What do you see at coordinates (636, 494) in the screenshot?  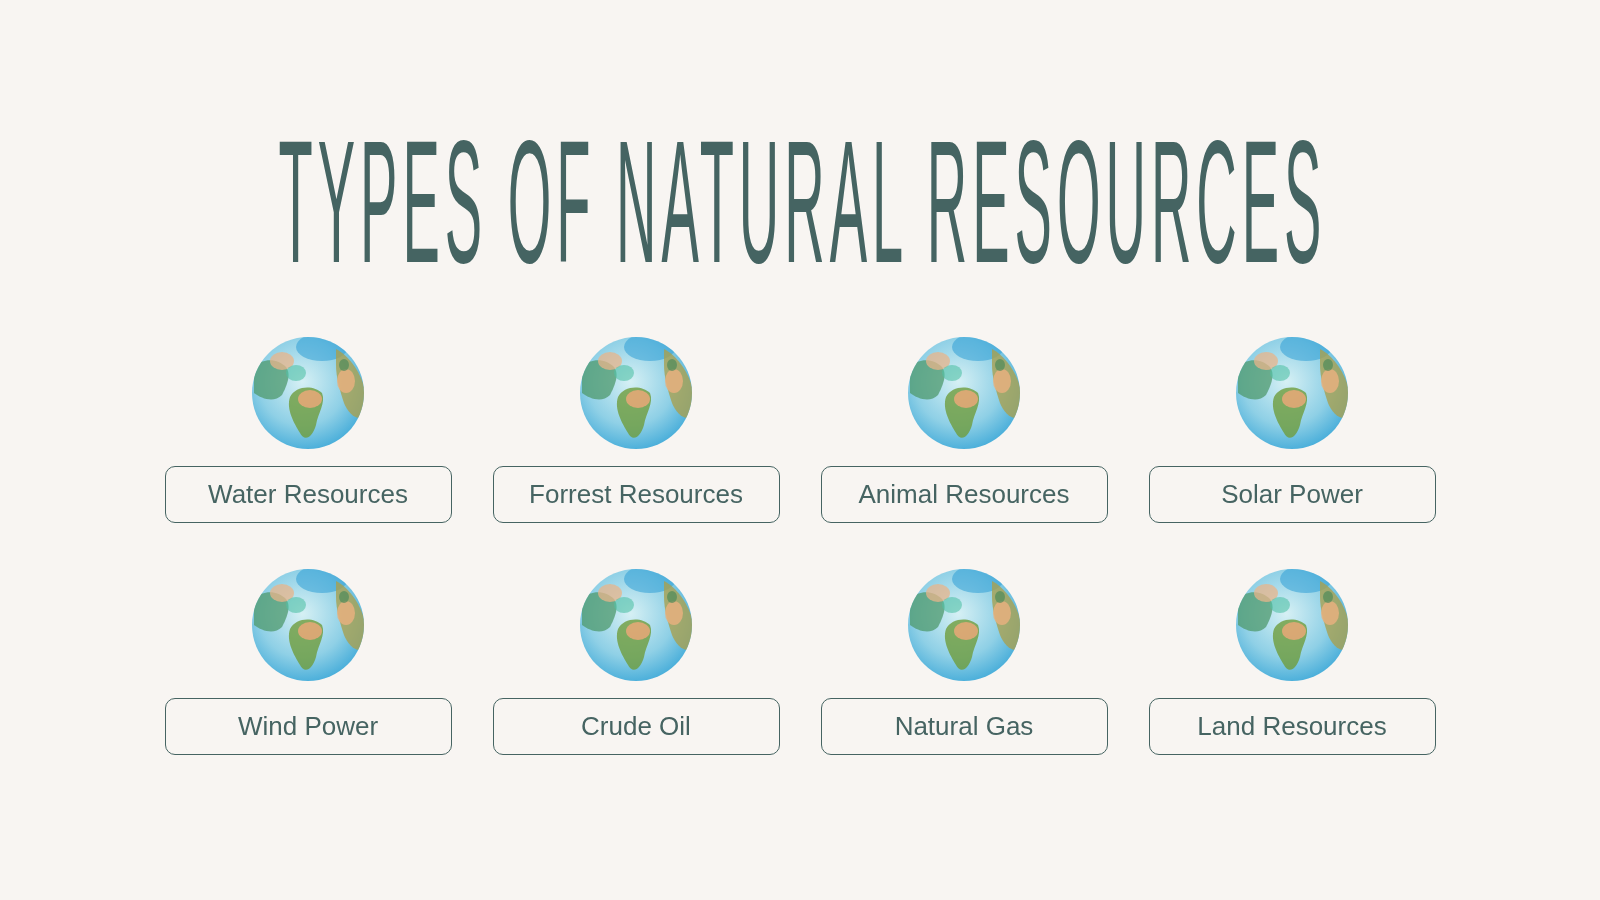 I see `resource-label: Forrest Resources` at bounding box center [636, 494].